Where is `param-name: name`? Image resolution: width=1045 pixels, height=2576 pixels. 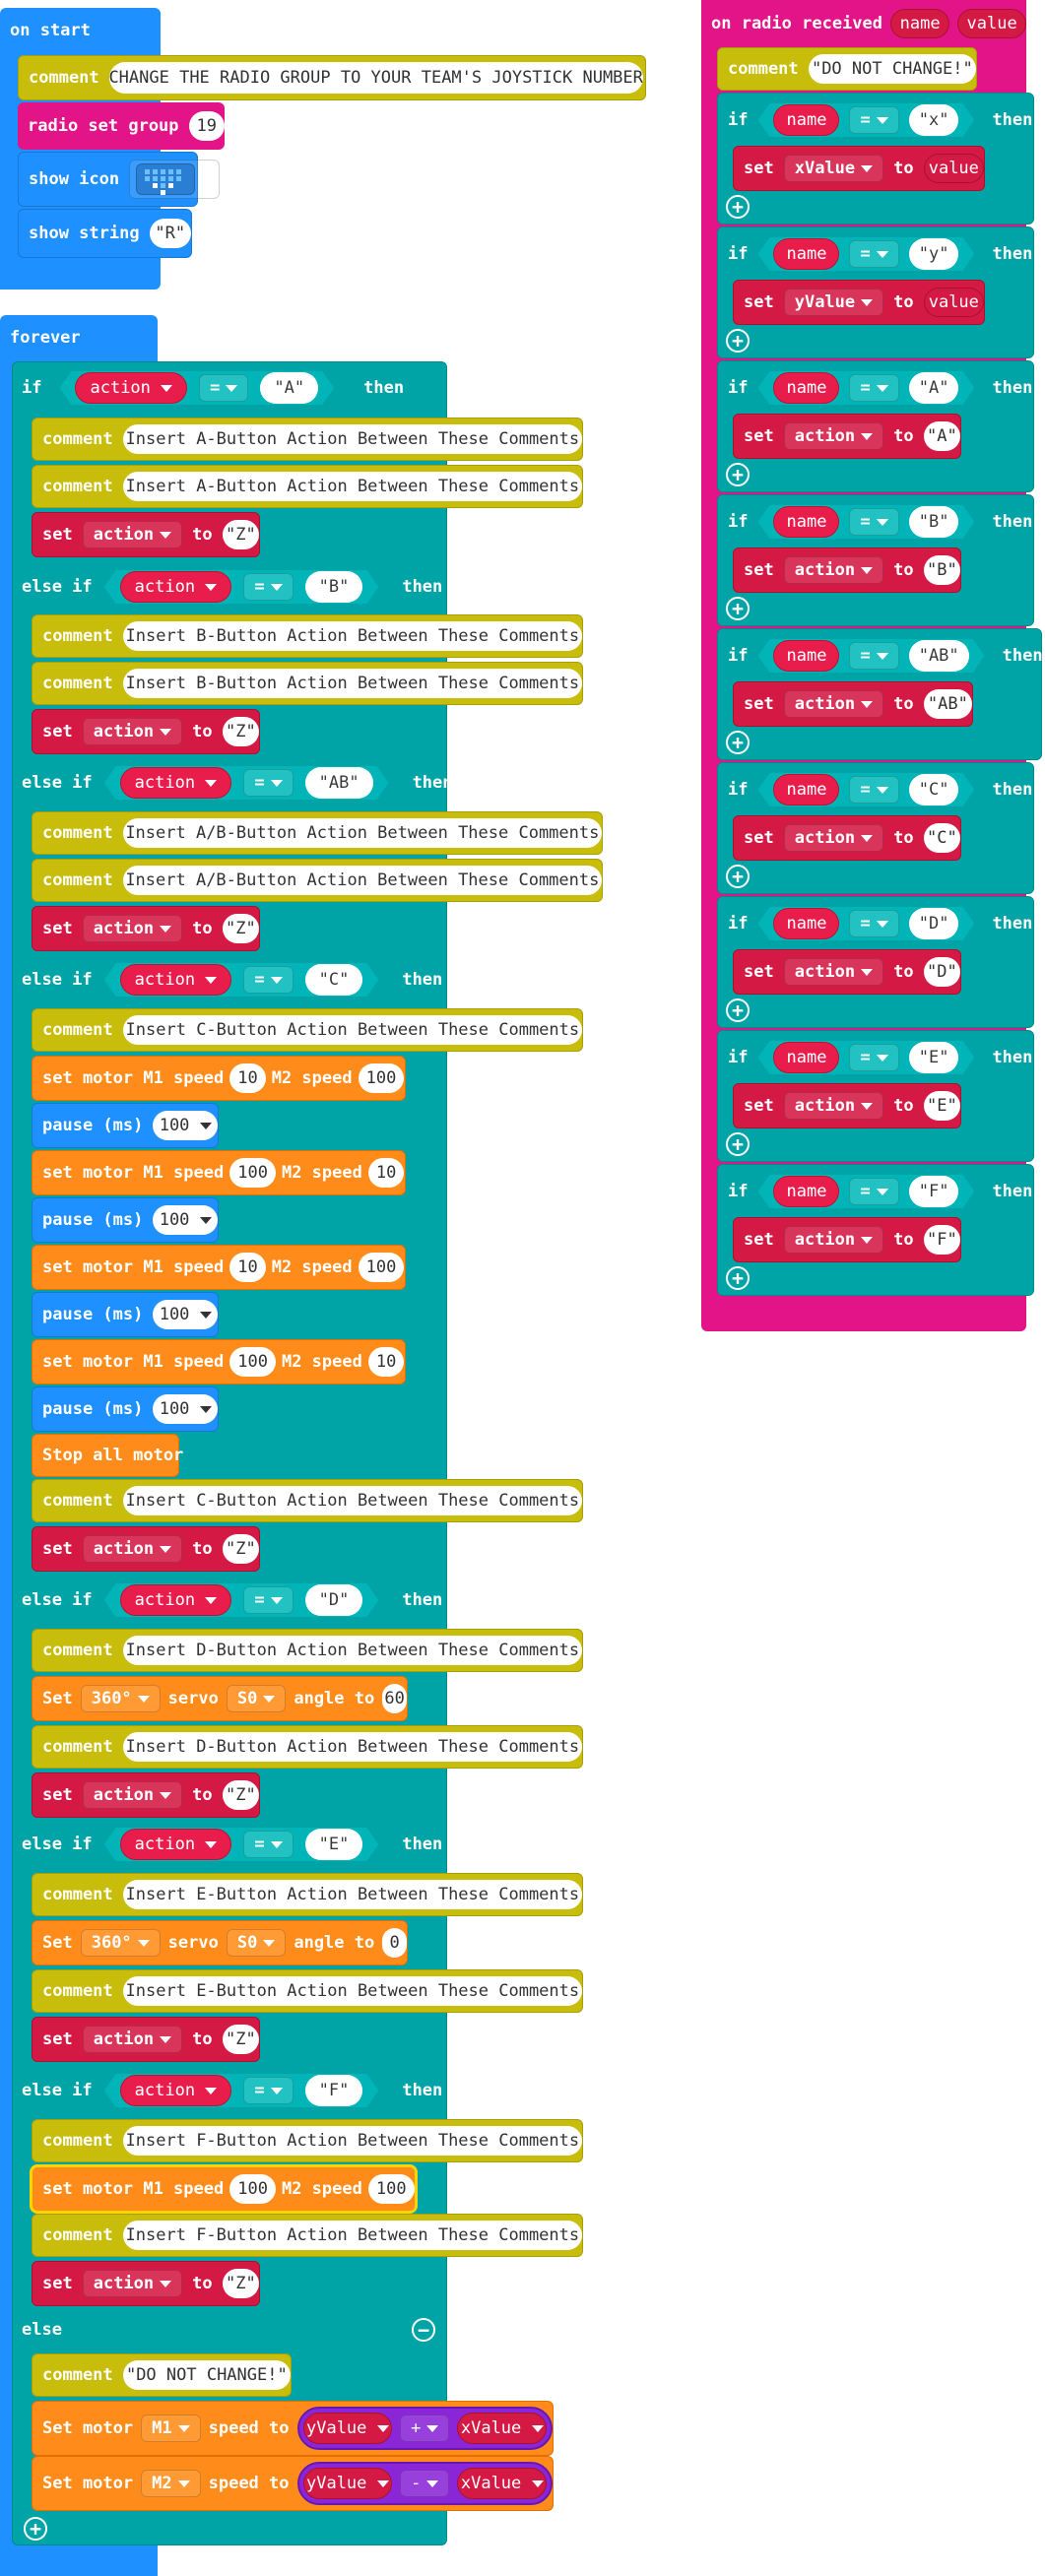
param-name: name is located at coordinates (920, 23).